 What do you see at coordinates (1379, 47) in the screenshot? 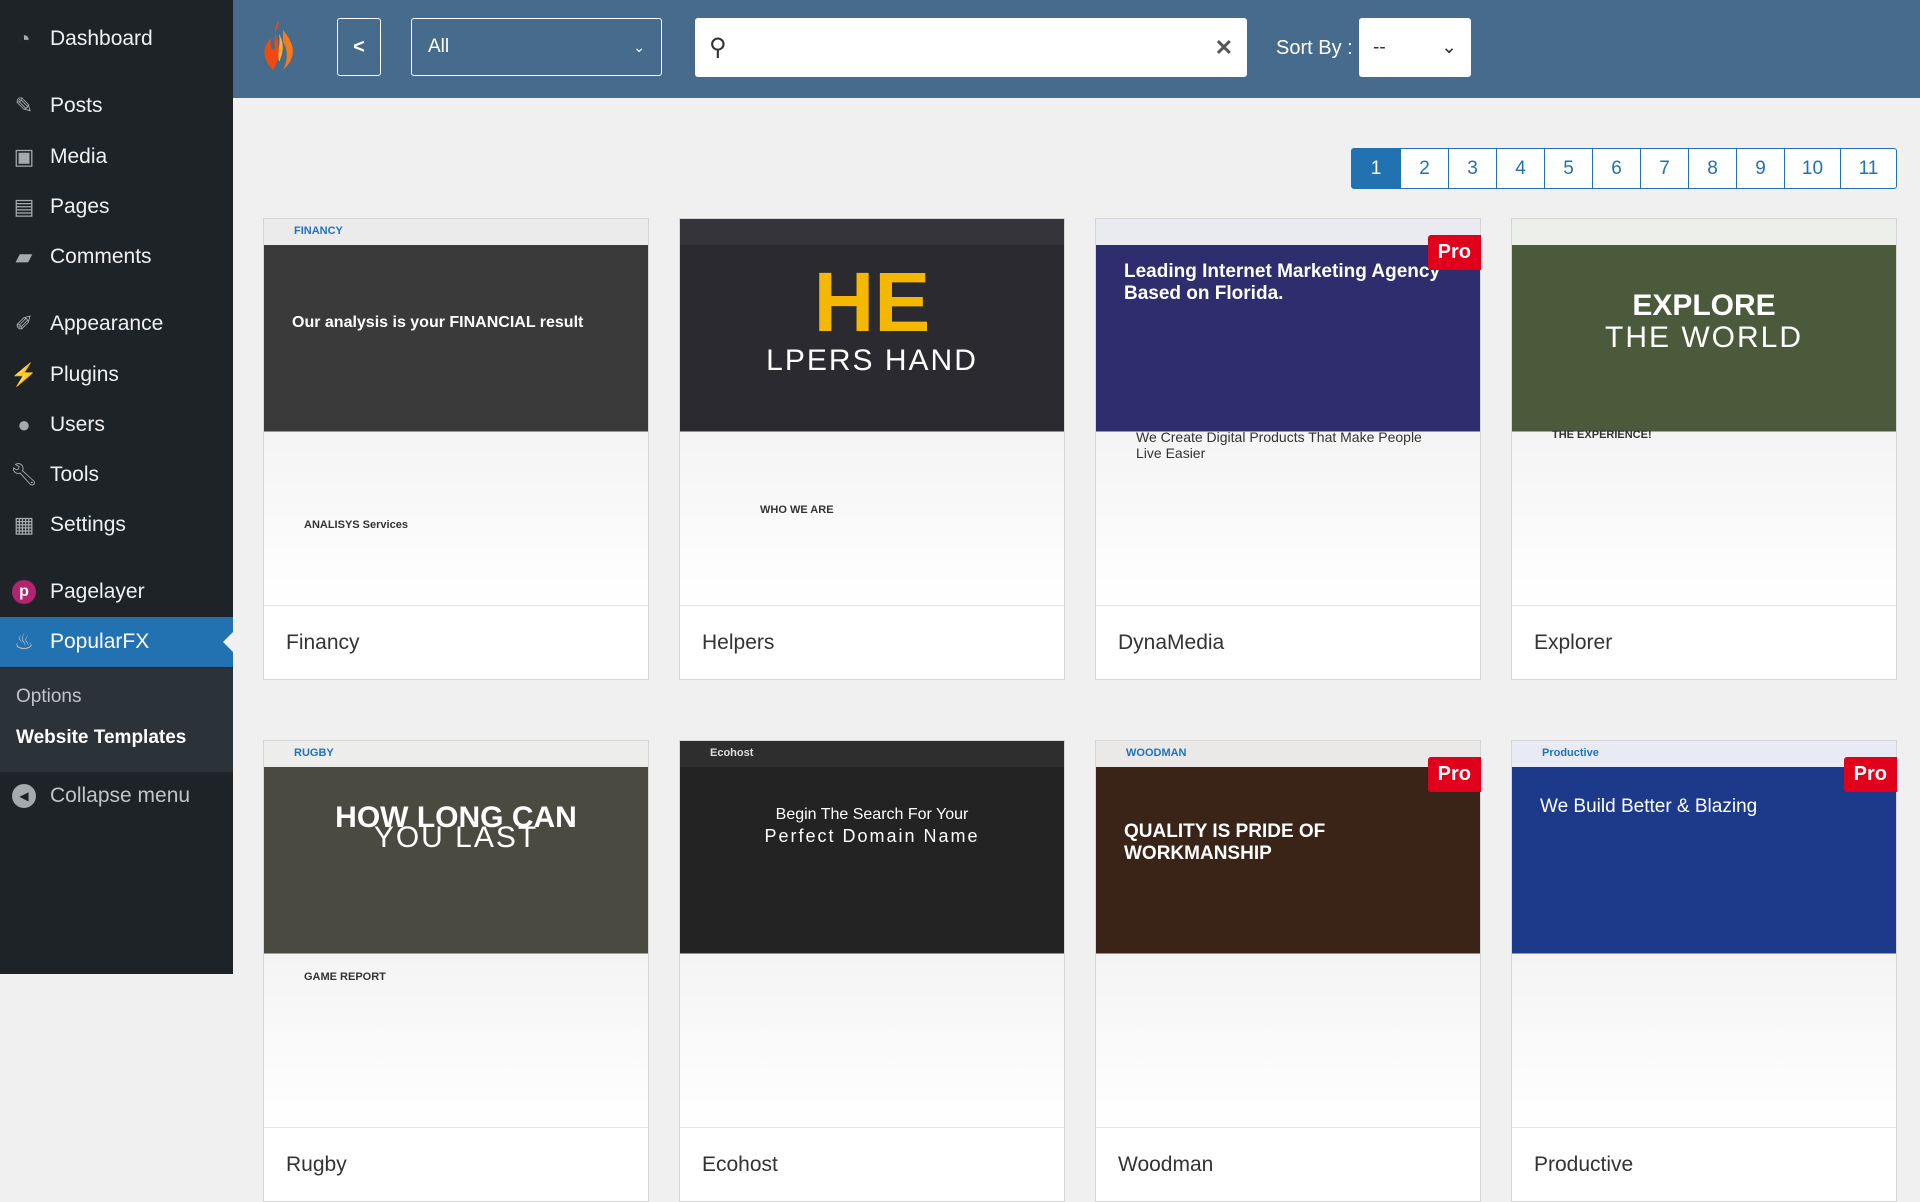
I see `sort-value: --` at bounding box center [1379, 47].